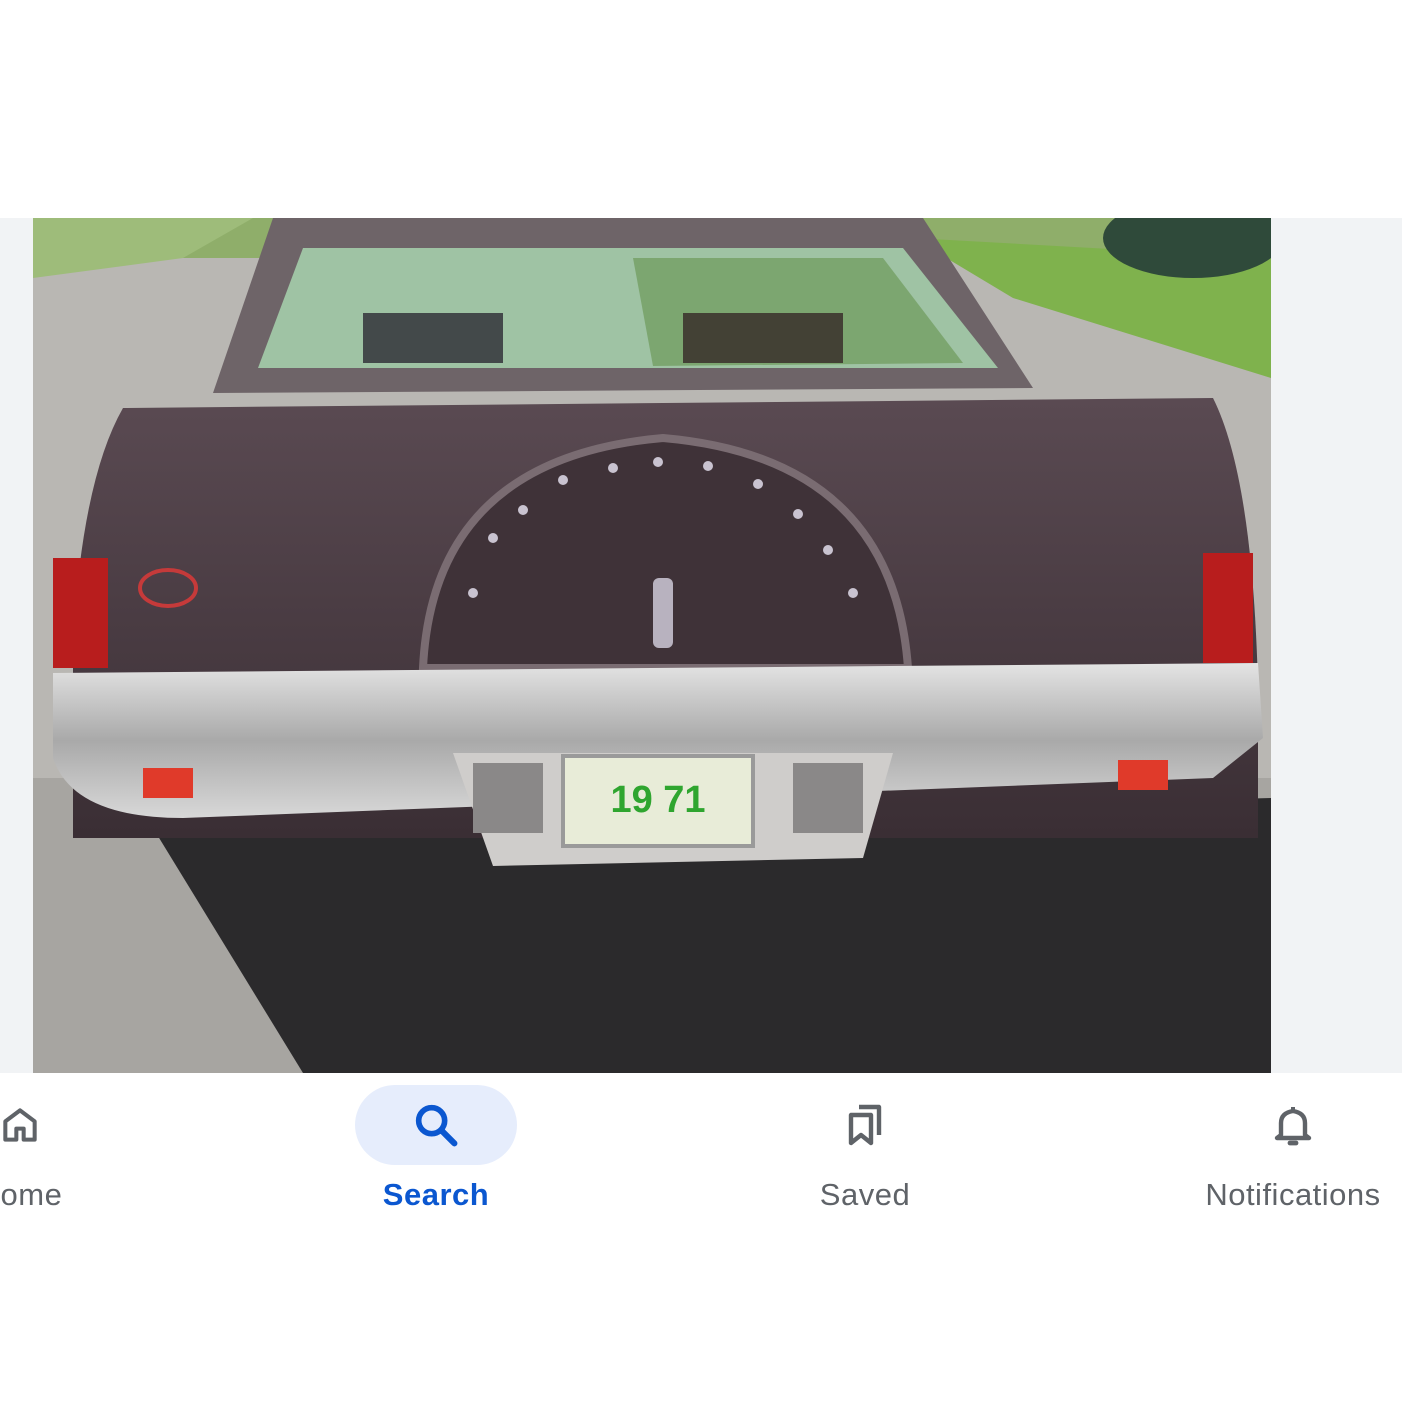 Image resolution: width=1402 pixels, height=1402 pixels. What do you see at coordinates (50, 1125) in the screenshot?
I see `nav-home-icon-container` at bounding box center [50, 1125].